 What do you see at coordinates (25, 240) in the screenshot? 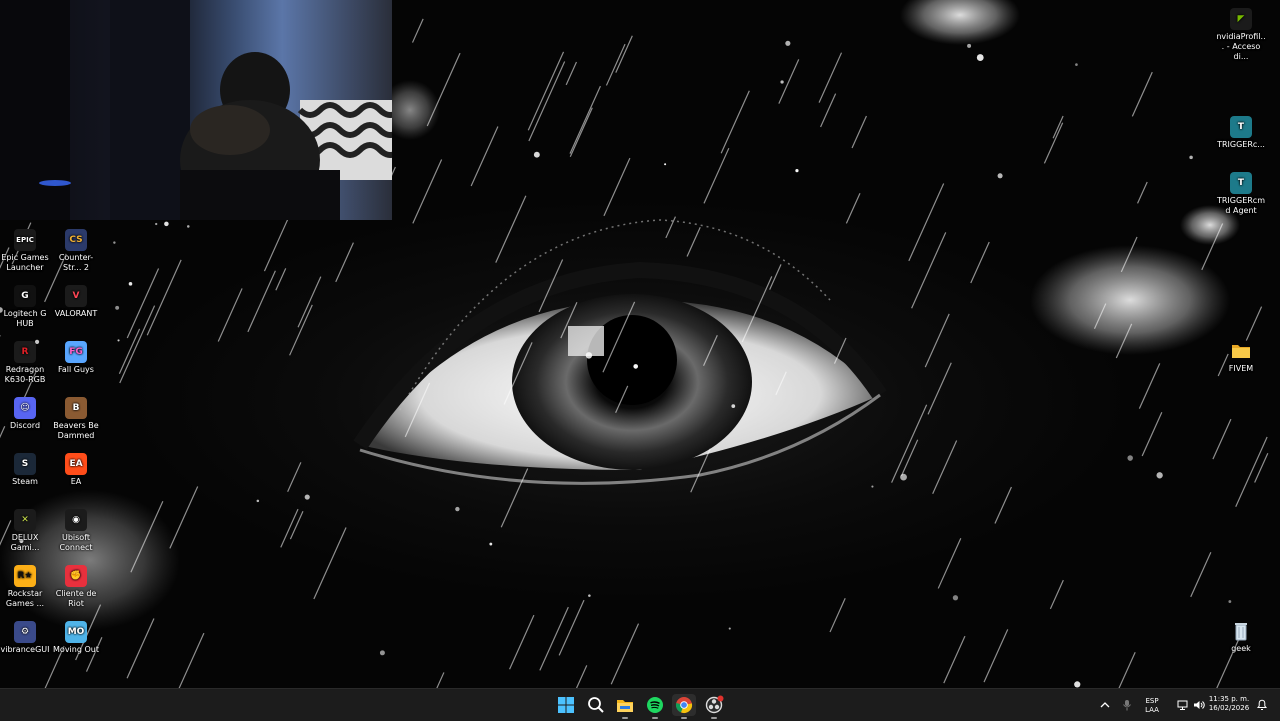
I see `epic-games-icon: EPIC` at bounding box center [25, 240].